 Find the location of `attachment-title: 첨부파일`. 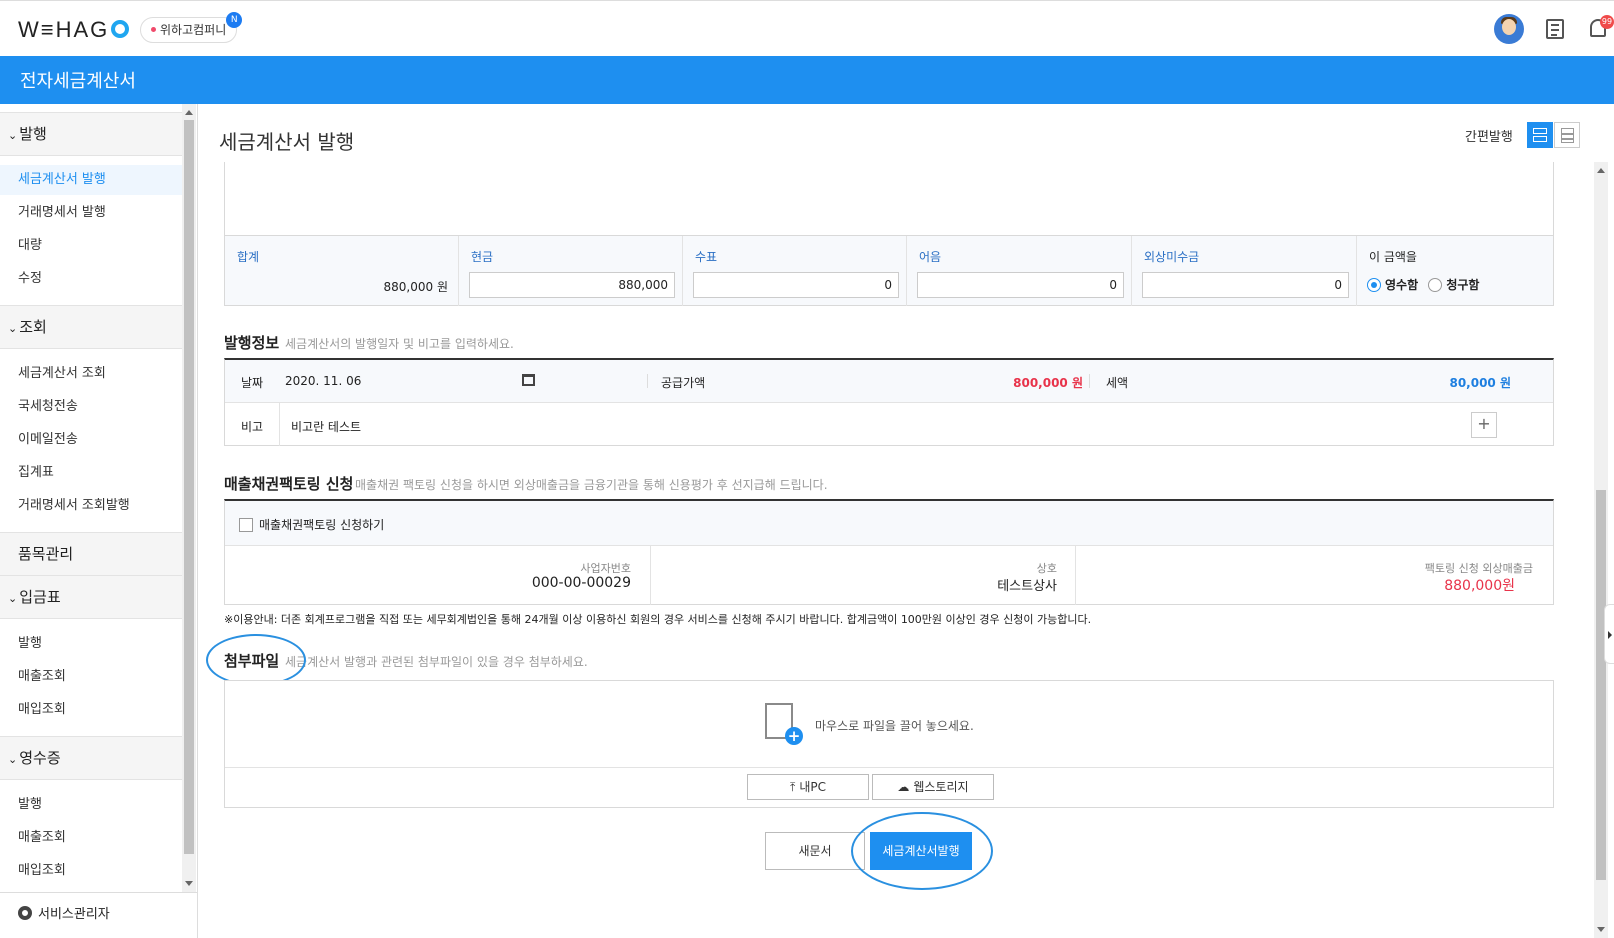

attachment-title: 첨부파일 is located at coordinates (252, 661).